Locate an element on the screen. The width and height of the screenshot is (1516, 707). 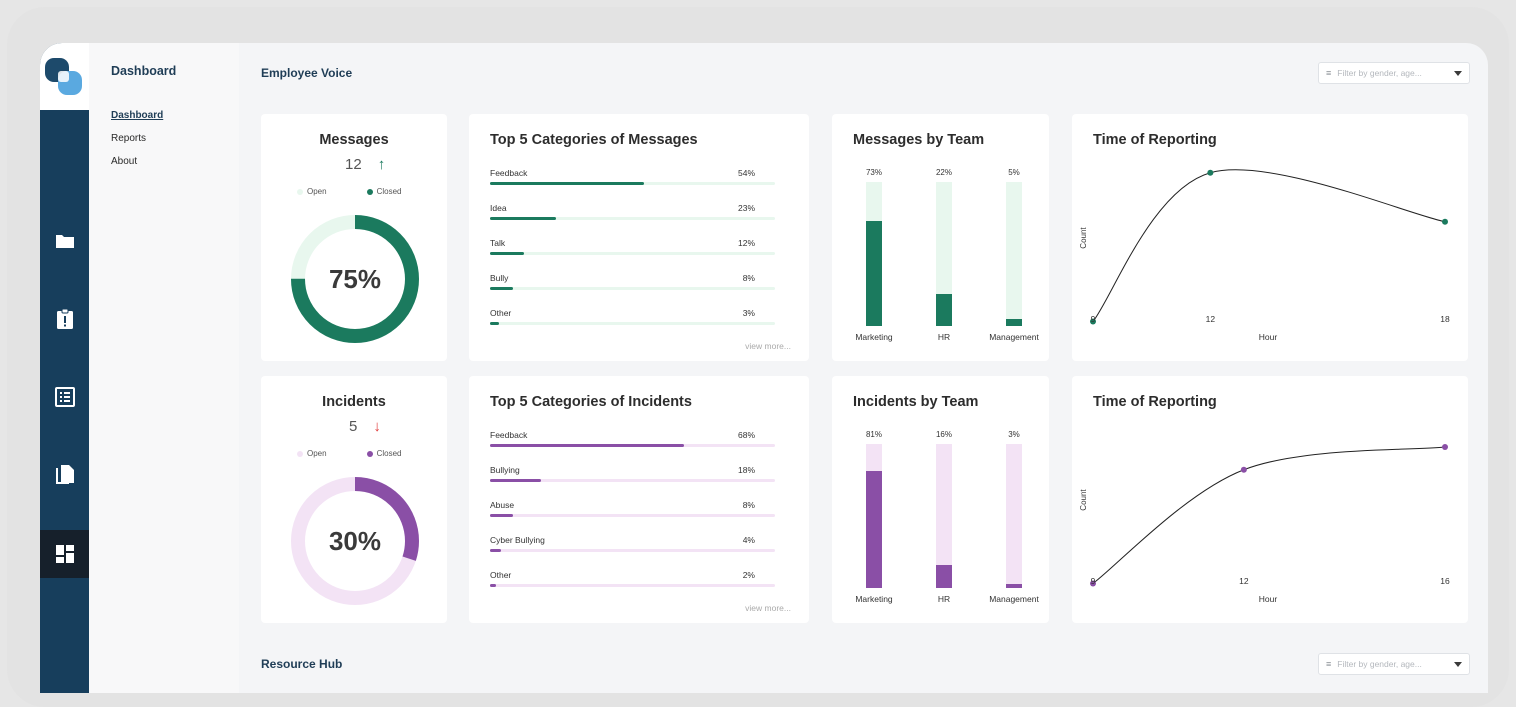
messages-count-row: 12 ↑ is located at coordinates (365, 164).